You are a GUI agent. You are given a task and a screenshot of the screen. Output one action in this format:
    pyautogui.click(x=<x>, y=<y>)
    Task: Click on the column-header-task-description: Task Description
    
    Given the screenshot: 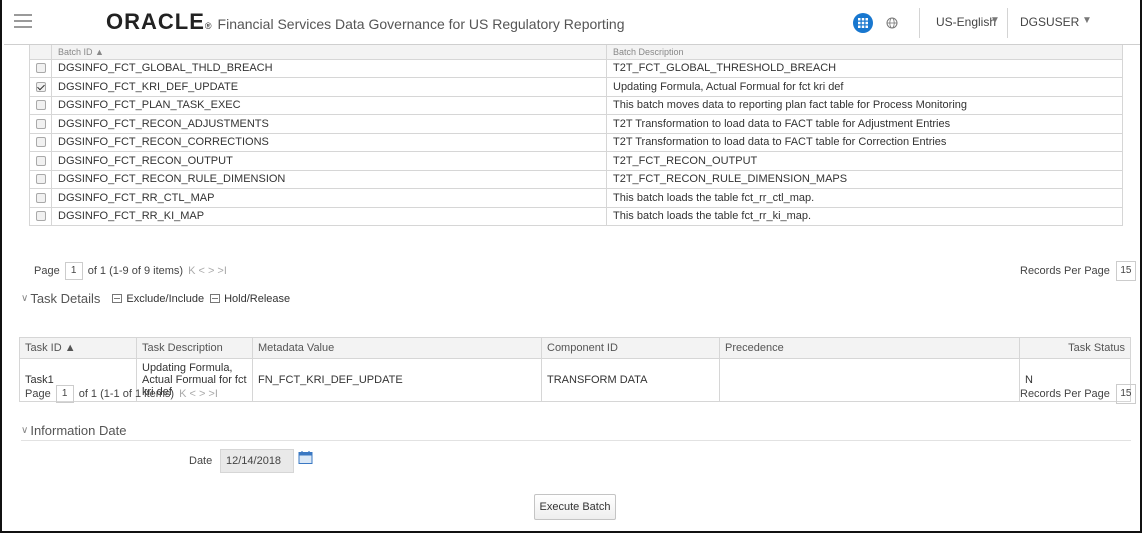 What is the action you would take?
    pyautogui.click(x=194, y=348)
    